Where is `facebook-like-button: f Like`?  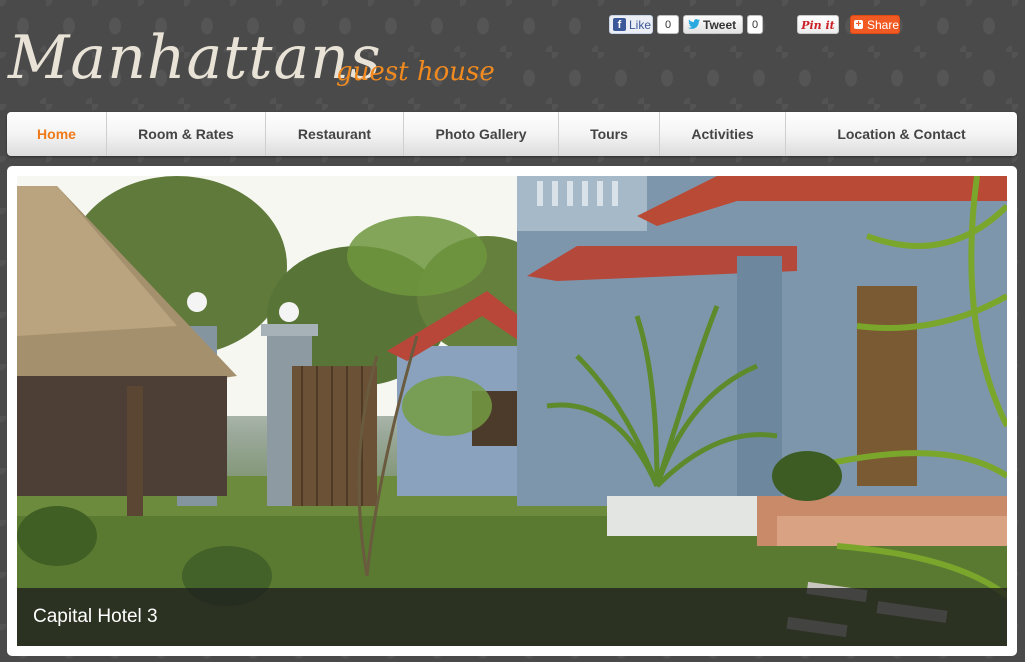 facebook-like-button: f Like is located at coordinates (631, 24).